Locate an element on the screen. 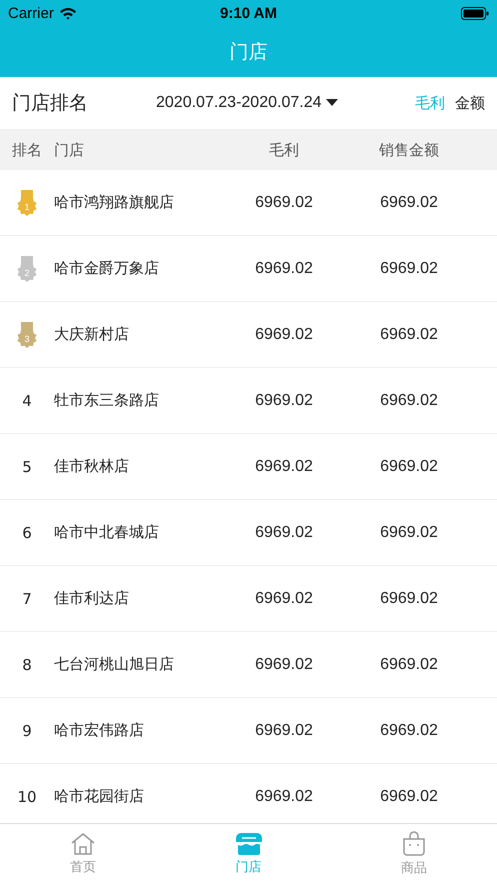  store-name: 牡市东三条路店 is located at coordinates (107, 400).